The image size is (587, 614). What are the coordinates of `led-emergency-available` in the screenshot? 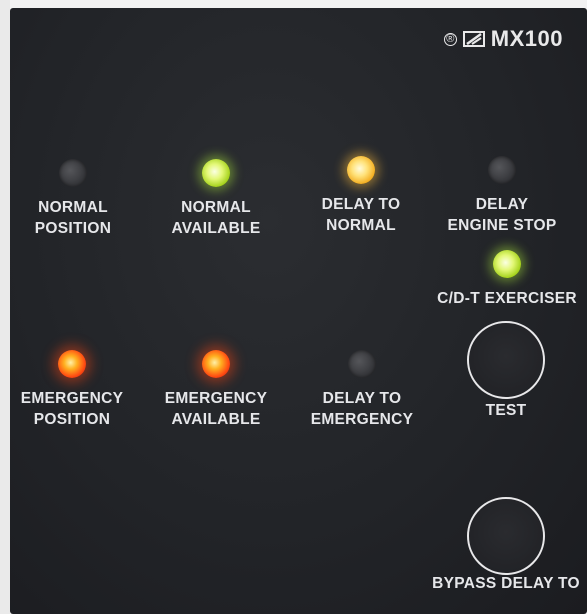 It's located at (216, 364).